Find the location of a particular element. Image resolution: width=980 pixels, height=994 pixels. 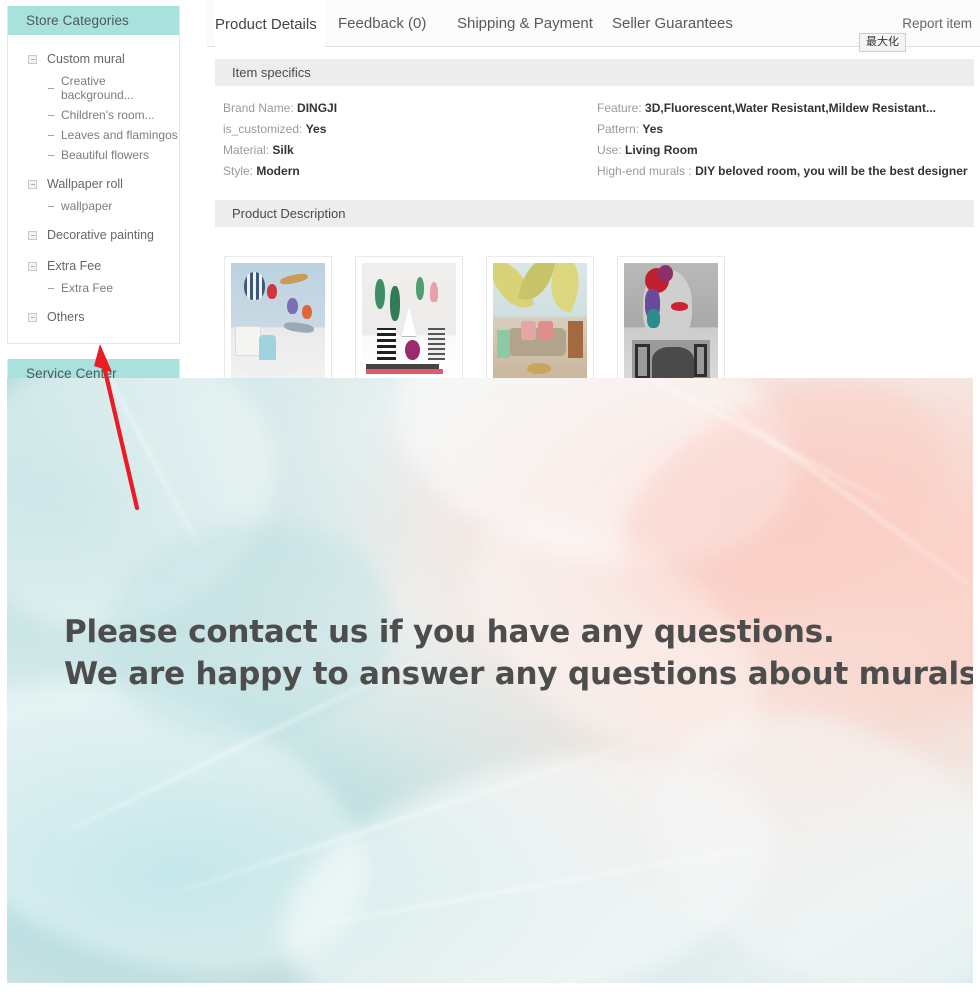

maximize-tooltip: 最大化 is located at coordinates (882, 42).